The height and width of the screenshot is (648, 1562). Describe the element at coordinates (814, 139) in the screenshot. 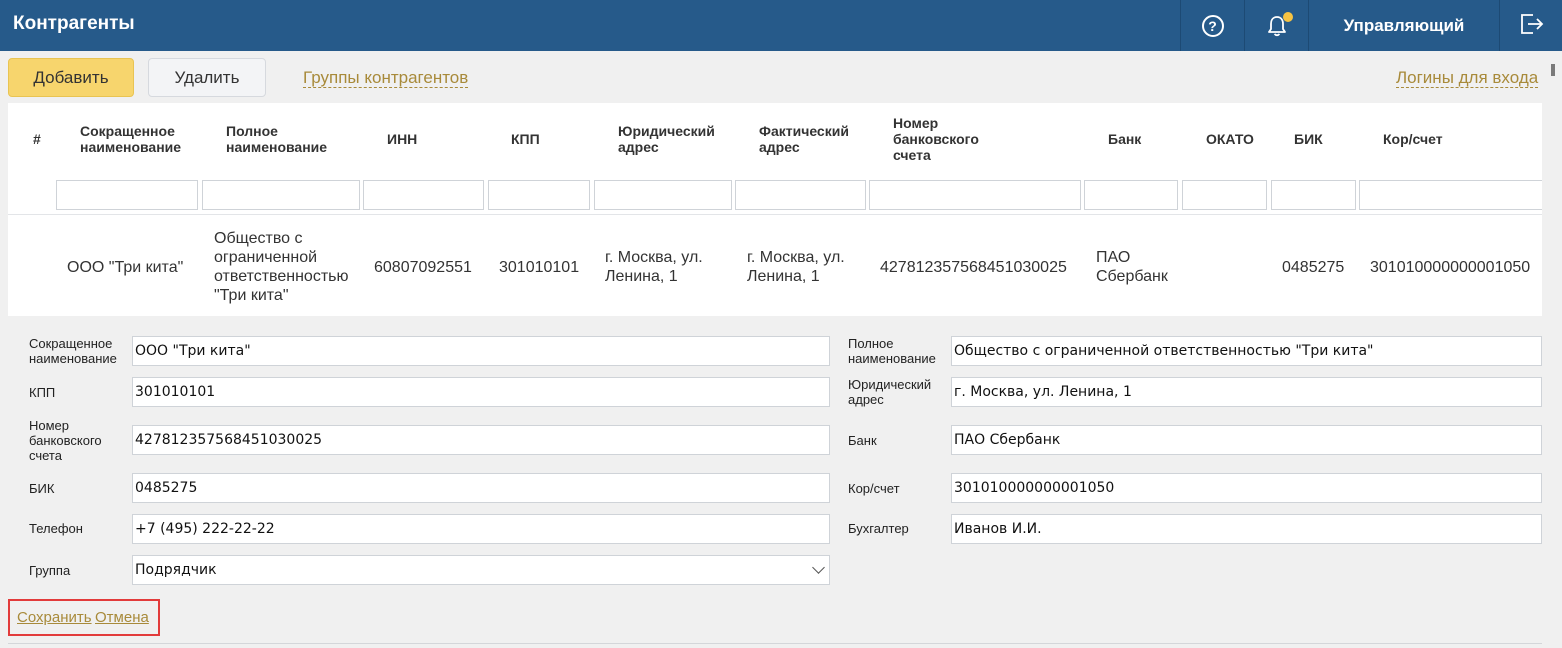

I see `column-header-actual-address: Фактический адрес` at that location.